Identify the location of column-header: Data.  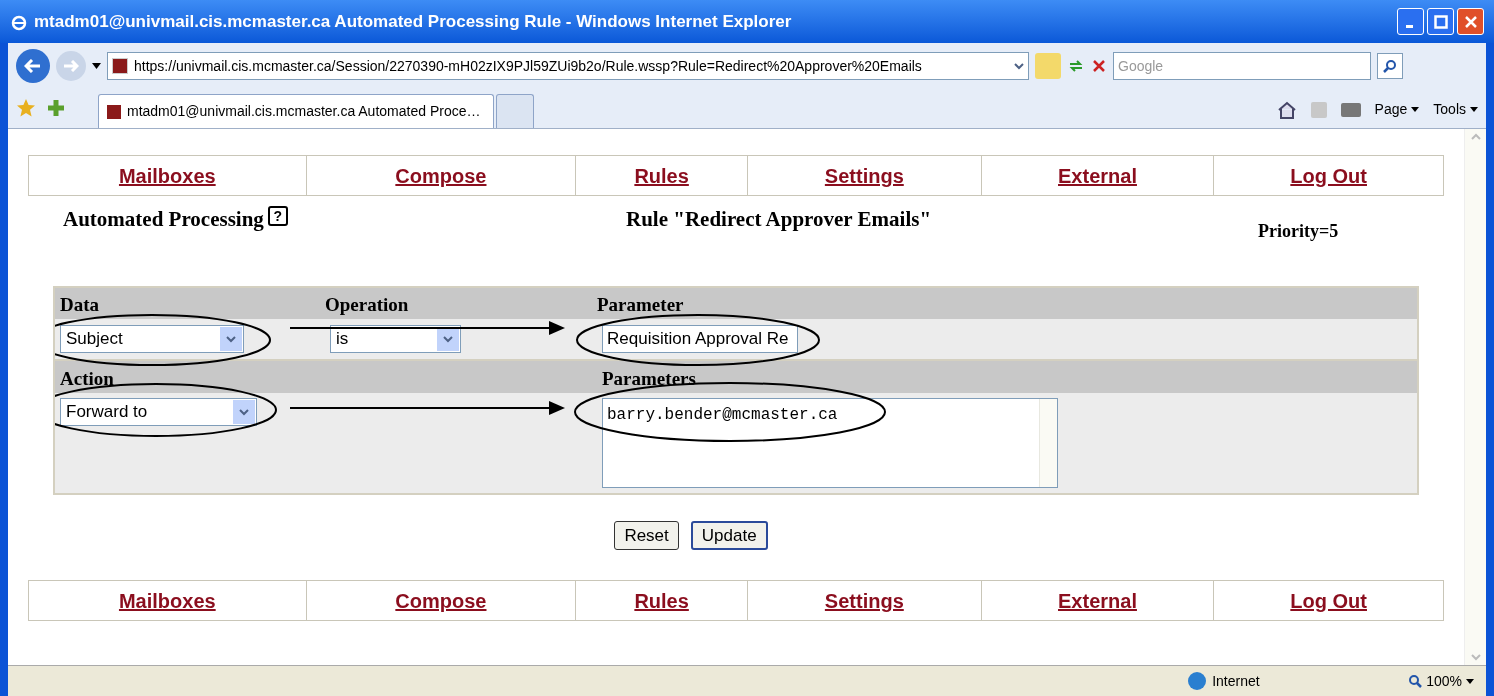
(80, 304).